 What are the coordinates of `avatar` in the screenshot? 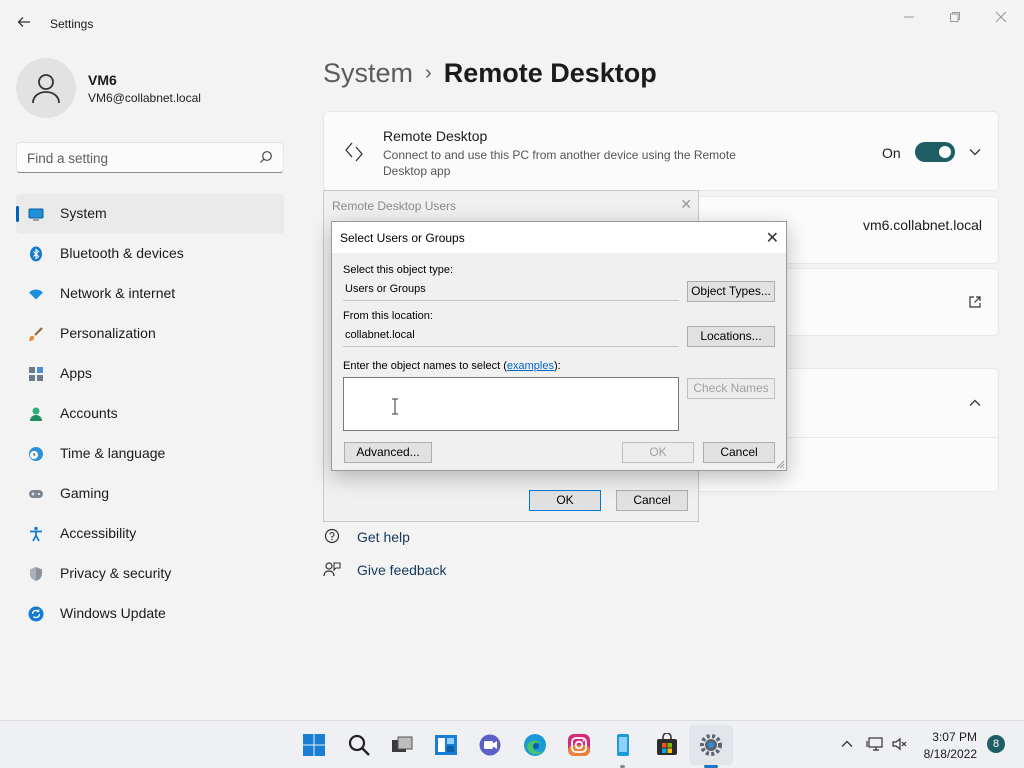 It's located at (46, 88).